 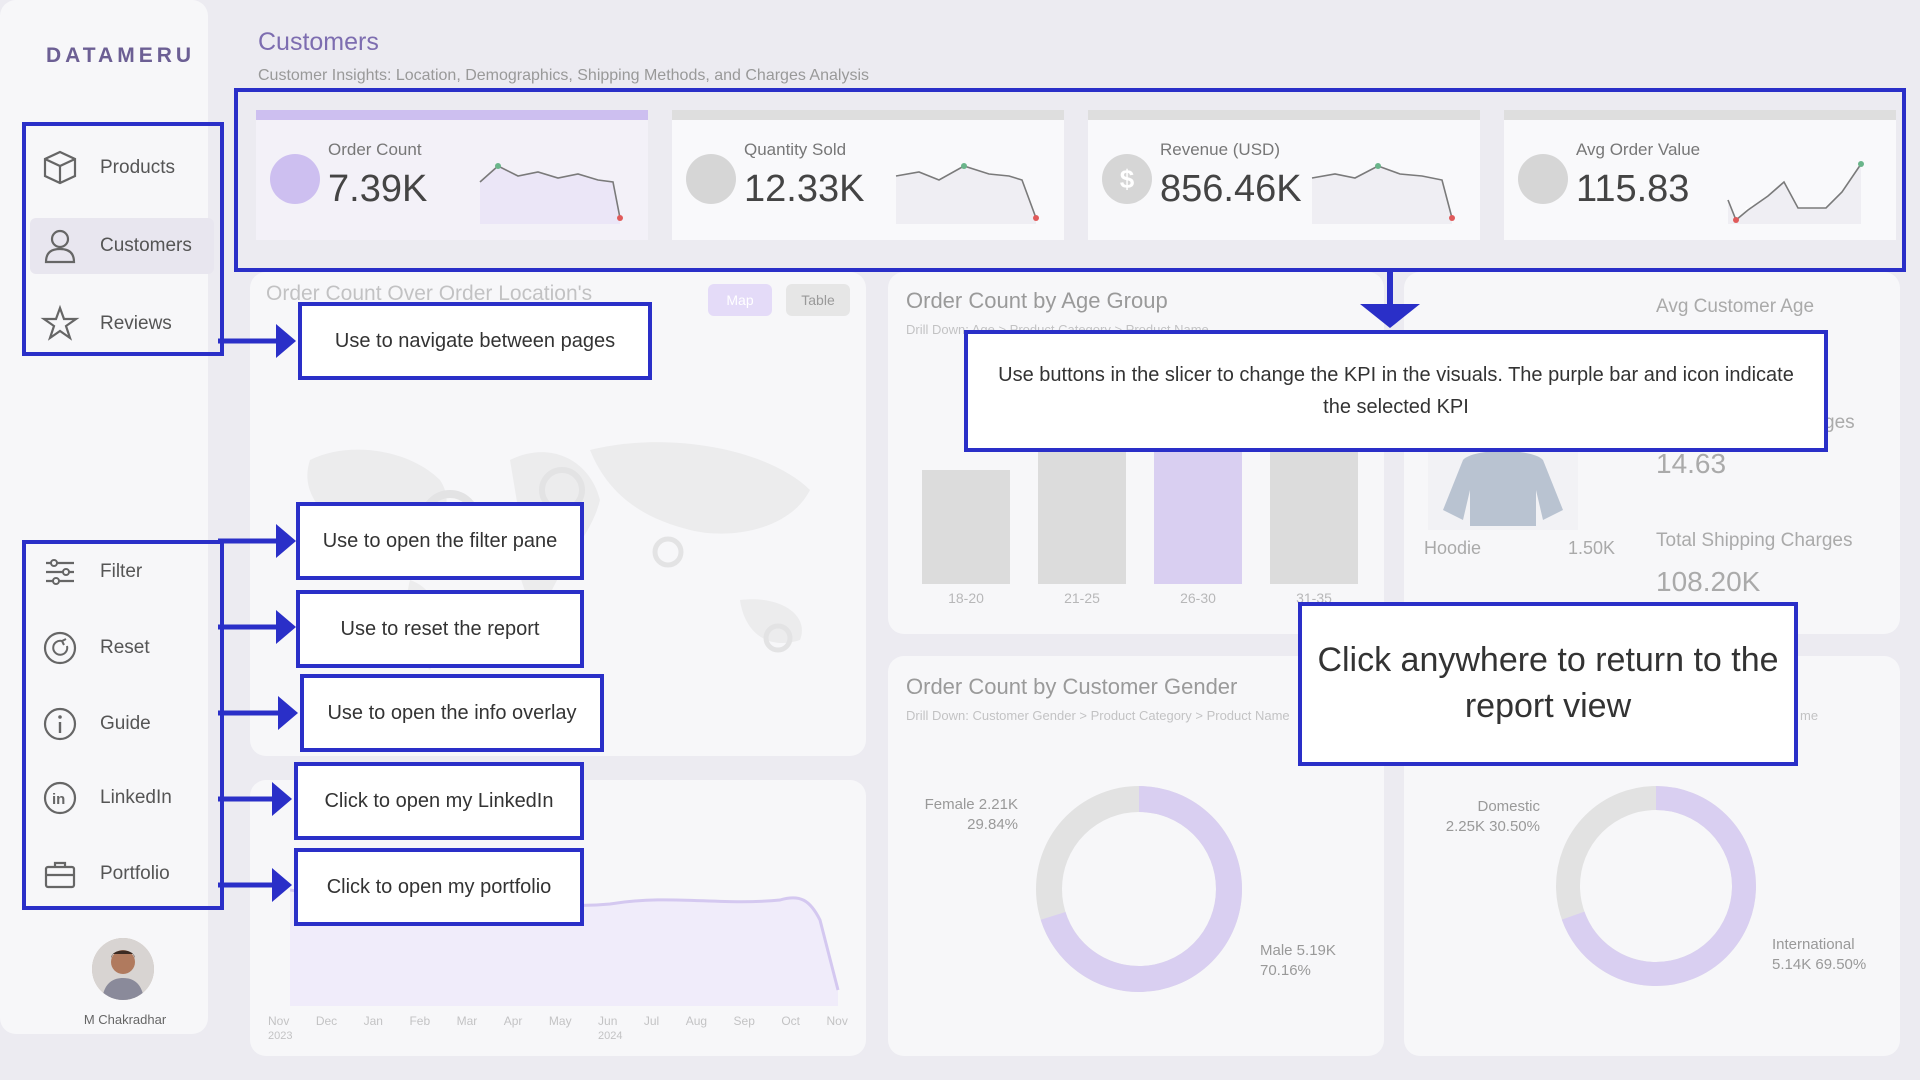 What do you see at coordinates (439, 887) in the screenshot?
I see `callout-portfolio: Click to open my portfolio` at bounding box center [439, 887].